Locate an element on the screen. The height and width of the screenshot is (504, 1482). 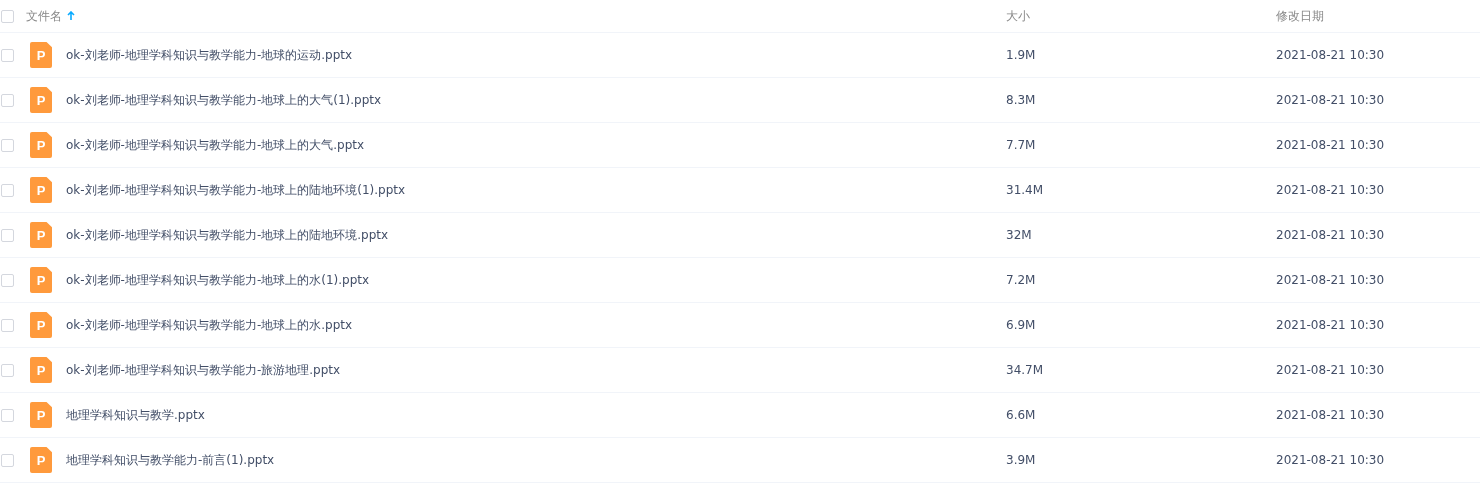
file-name: 地理学科知识与教学能力-前言(1).pptx is located at coordinates (536, 460).